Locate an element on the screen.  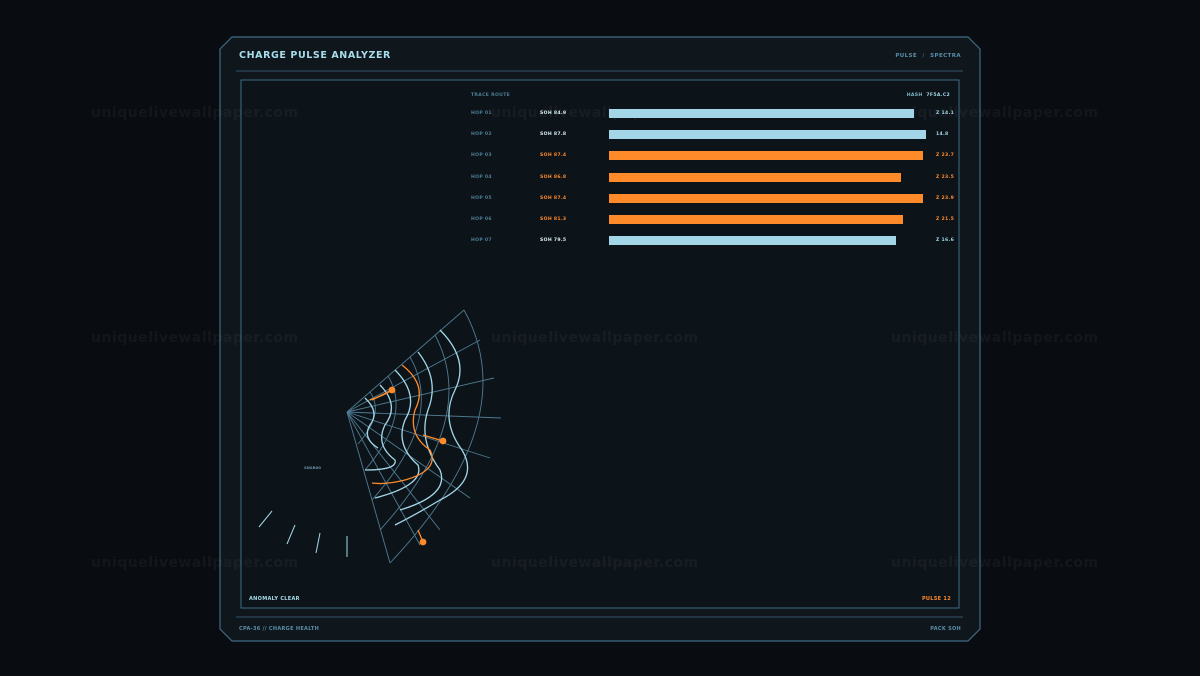
hop-soh: SOH 81.3 is located at coordinates (553, 219).